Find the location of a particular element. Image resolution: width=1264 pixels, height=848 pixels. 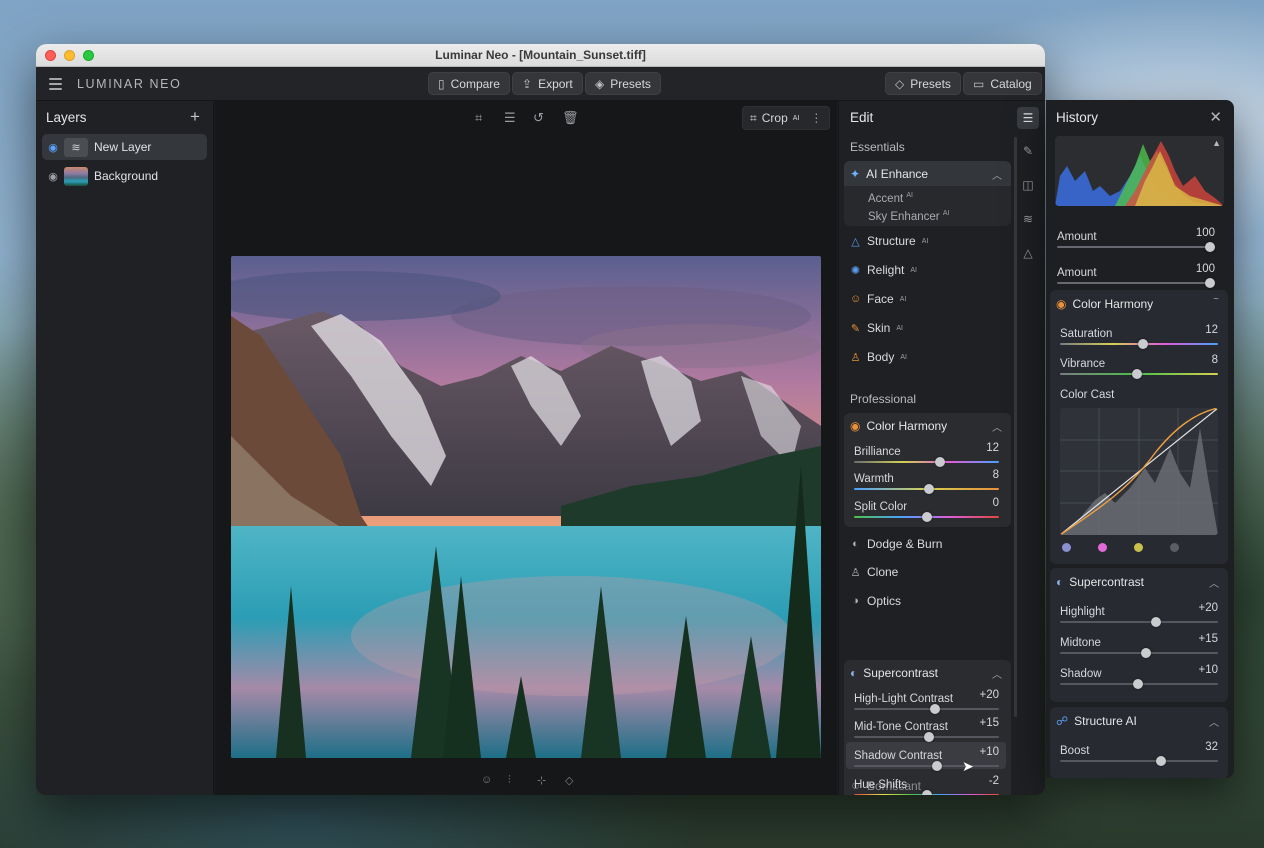

sky-enhancer-item: Sky Enhancer AI is located at coordinates (908, 216).